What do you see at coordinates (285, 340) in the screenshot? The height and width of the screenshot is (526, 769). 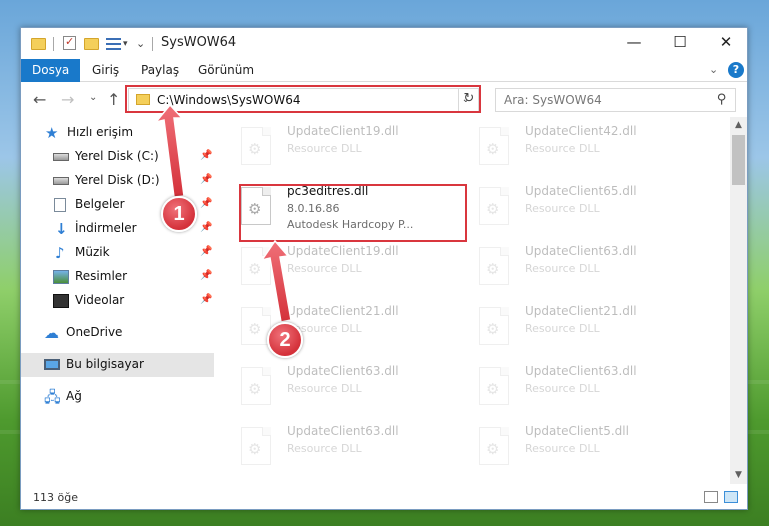 I see `step-2-callout: 2` at bounding box center [285, 340].